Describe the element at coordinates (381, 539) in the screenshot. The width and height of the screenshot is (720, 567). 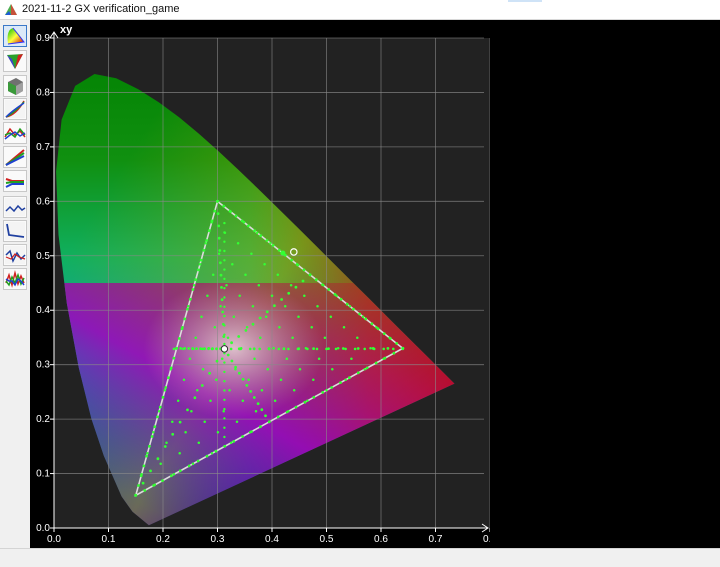
I see `x-tick-label: 0.6` at that location.